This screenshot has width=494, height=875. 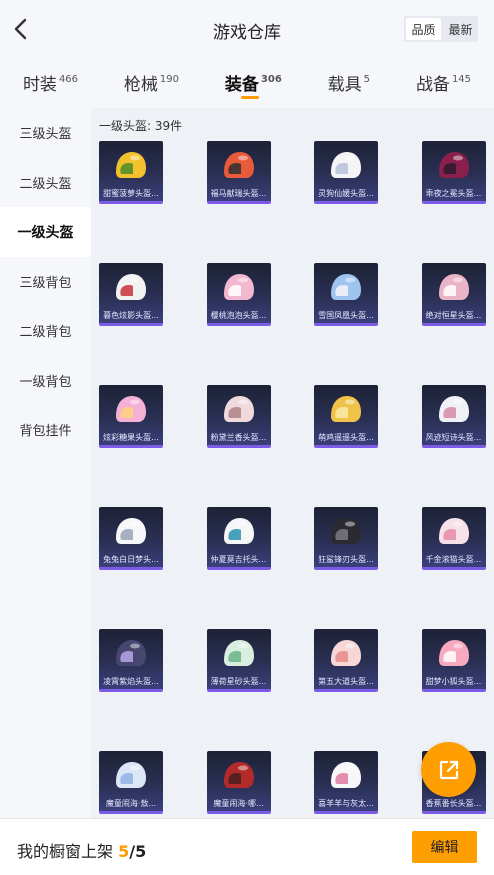 I want to click on showcase-current: 5, so click(x=124, y=851).